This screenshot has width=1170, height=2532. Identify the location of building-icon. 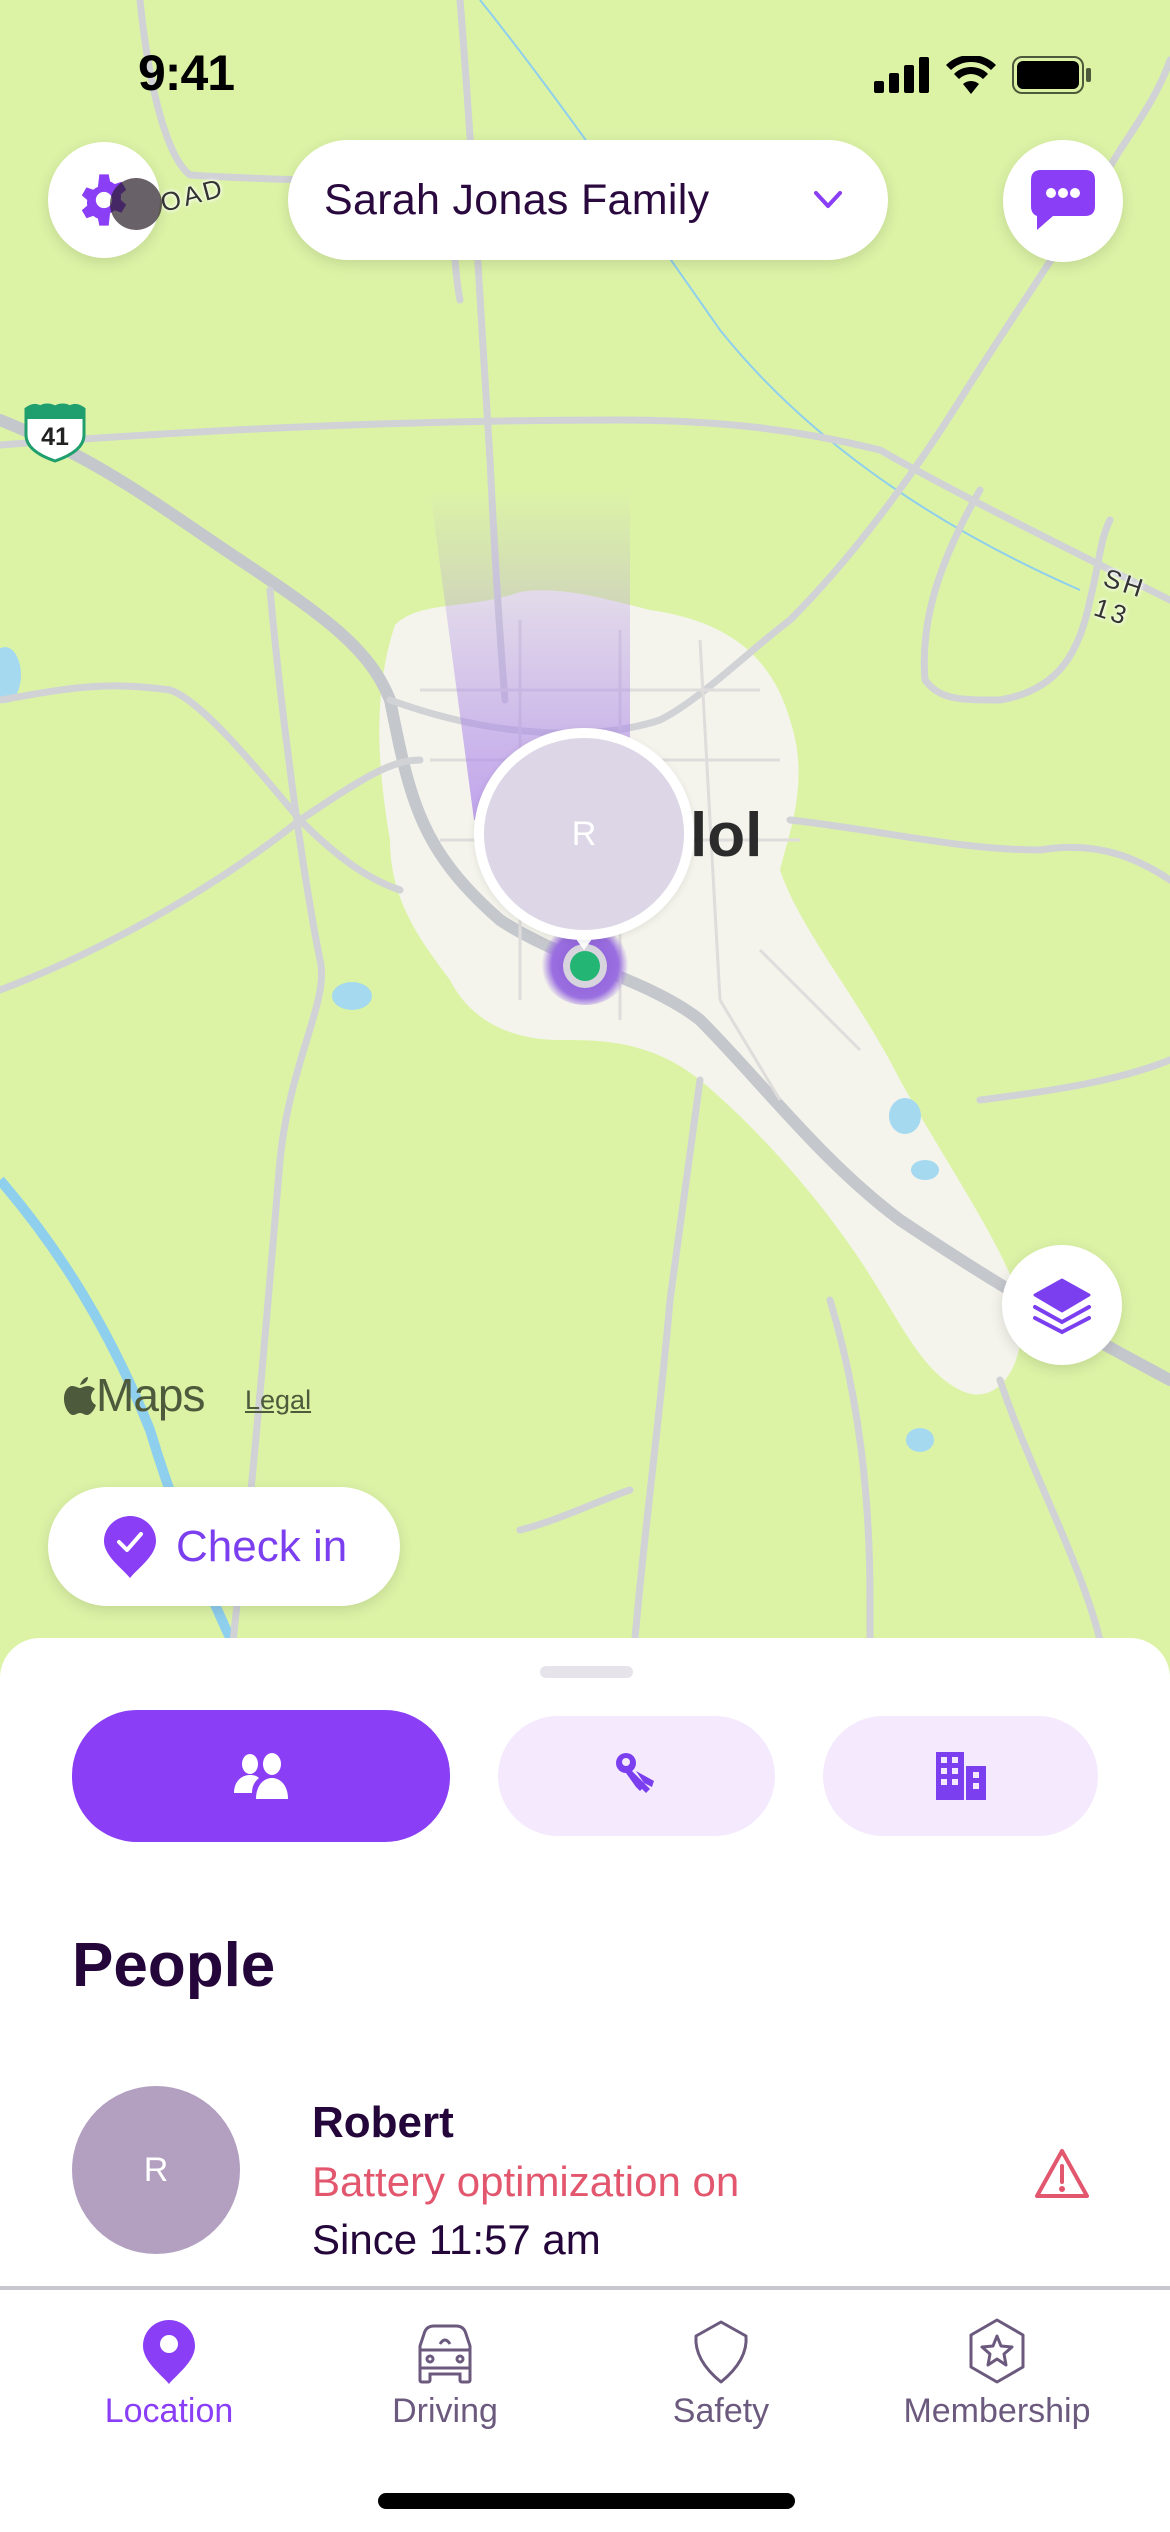
(960, 1776).